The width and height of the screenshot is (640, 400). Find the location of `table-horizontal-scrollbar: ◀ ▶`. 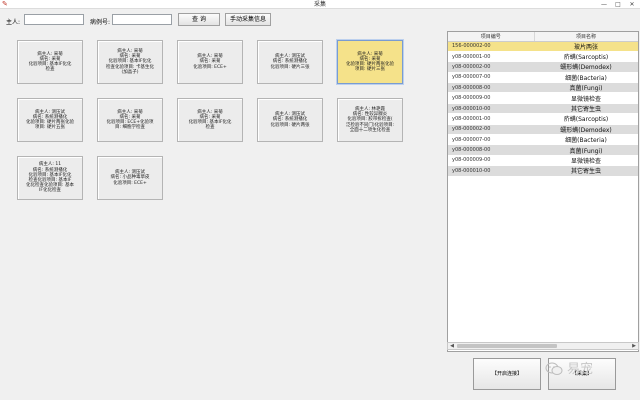

table-horizontal-scrollbar: ◀ ▶ is located at coordinates (543, 346).